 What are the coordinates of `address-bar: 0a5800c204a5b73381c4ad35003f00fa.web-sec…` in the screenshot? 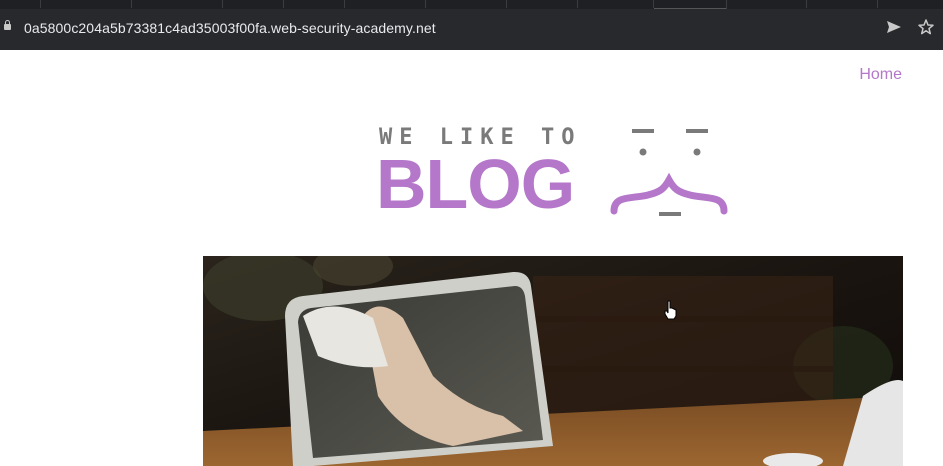 It's located at (230, 28).